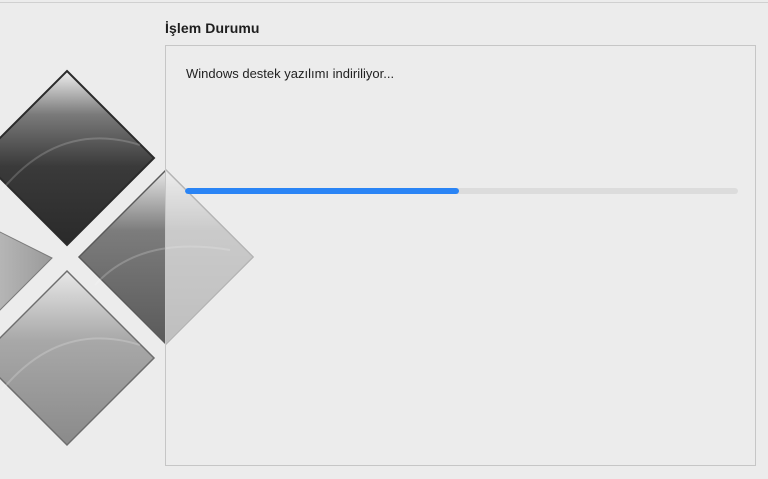 The width and height of the screenshot is (768, 479). I want to click on download-progress-fill, so click(322, 191).